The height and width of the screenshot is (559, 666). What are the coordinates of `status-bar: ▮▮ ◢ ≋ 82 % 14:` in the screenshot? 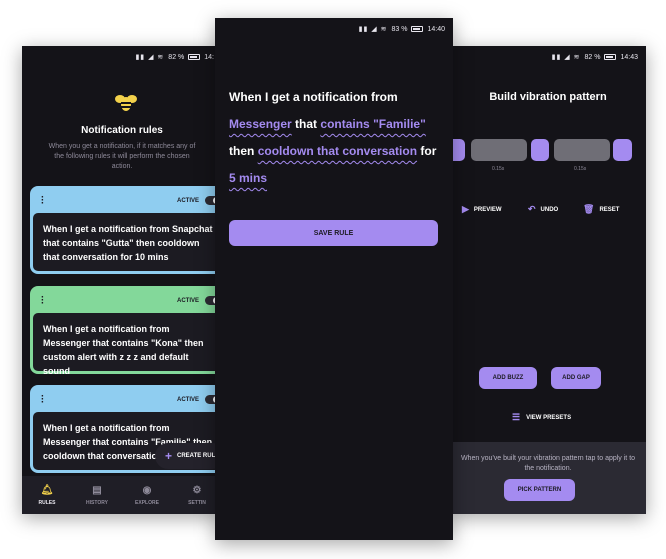 It's located at (122, 57).